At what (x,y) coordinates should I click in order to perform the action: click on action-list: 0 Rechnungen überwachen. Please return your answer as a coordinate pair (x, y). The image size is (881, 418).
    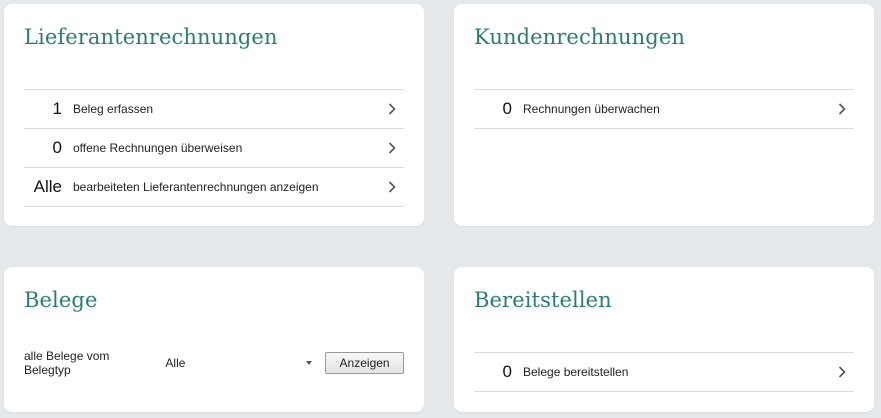
    Looking at the image, I should click on (664, 109).